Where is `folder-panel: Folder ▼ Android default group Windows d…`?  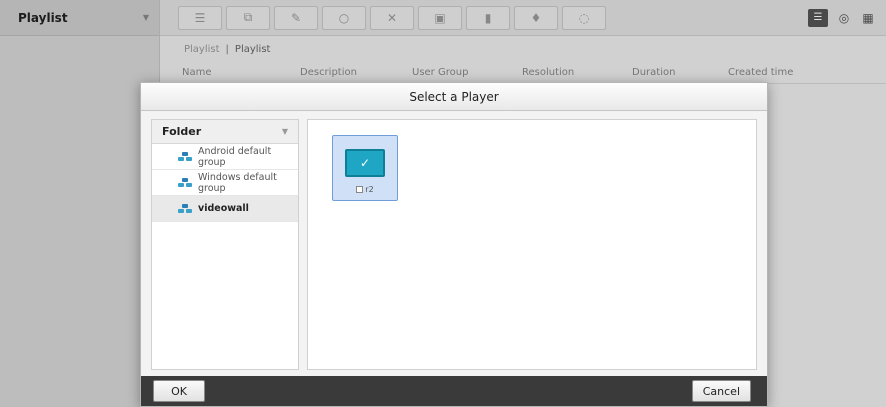
folder-panel: Folder ▼ Android default group Windows d… is located at coordinates (225, 244).